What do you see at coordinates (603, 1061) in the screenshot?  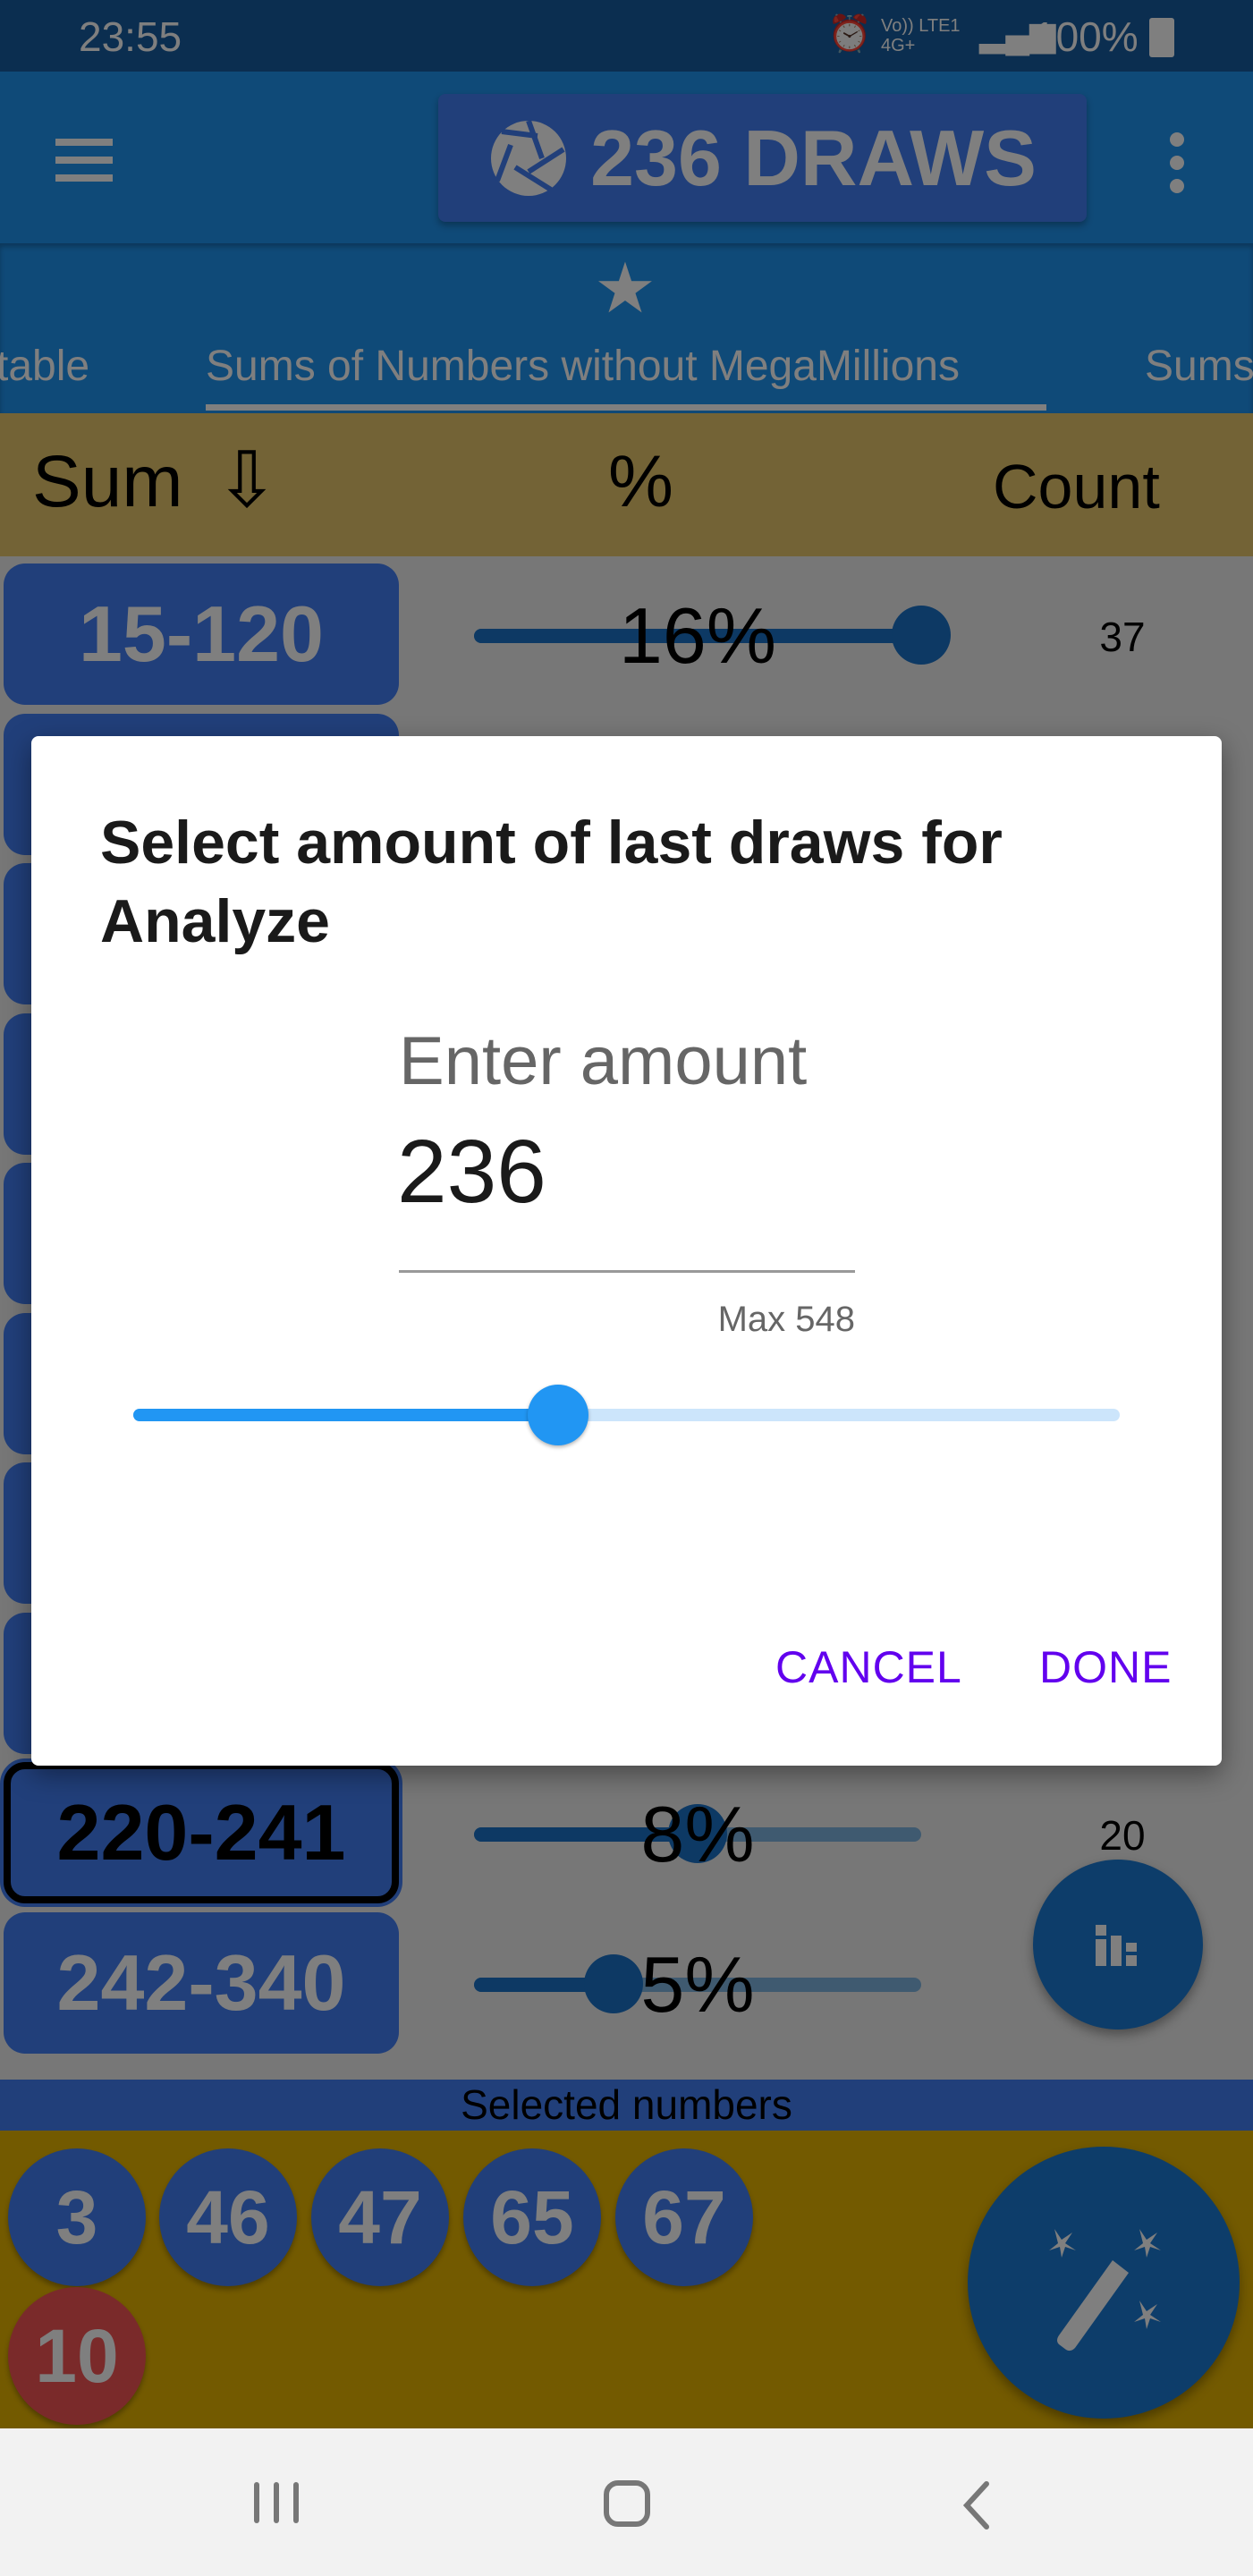 I see `amount-field-label: Enter amount` at bounding box center [603, 1061].